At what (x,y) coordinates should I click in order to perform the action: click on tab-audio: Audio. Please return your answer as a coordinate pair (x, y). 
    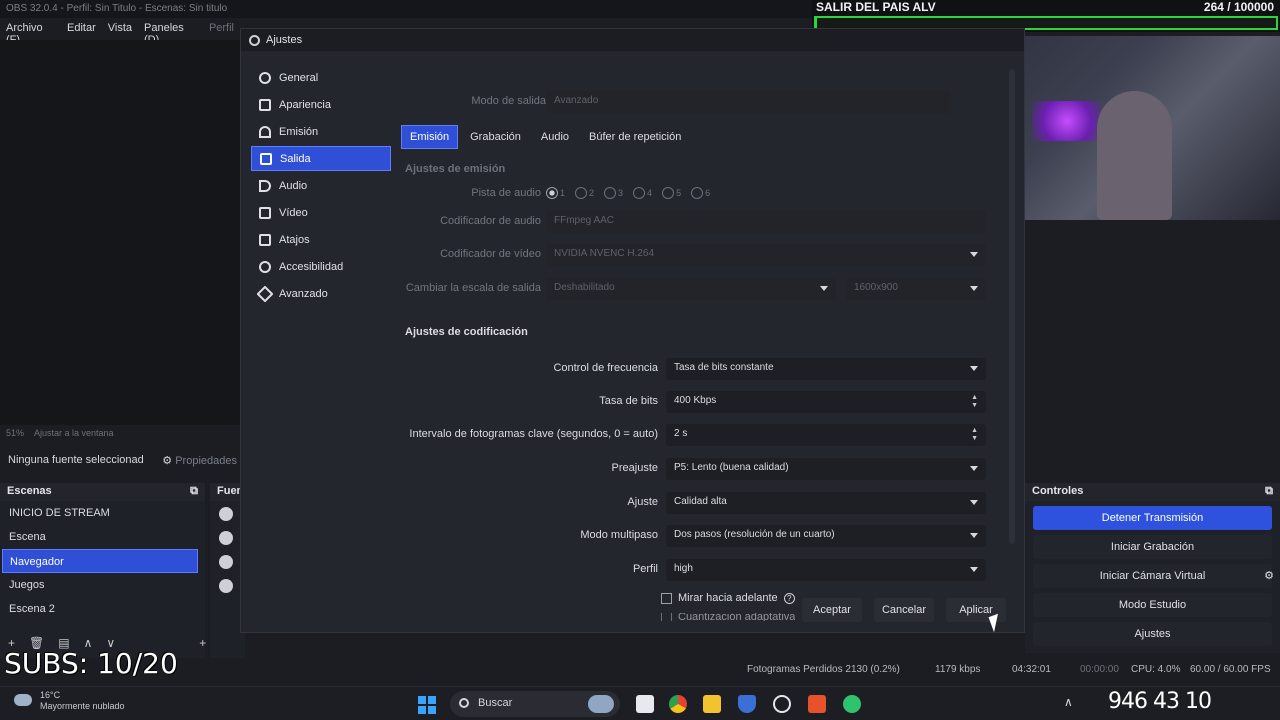
    Looking at the image, I should click on (555, 137).